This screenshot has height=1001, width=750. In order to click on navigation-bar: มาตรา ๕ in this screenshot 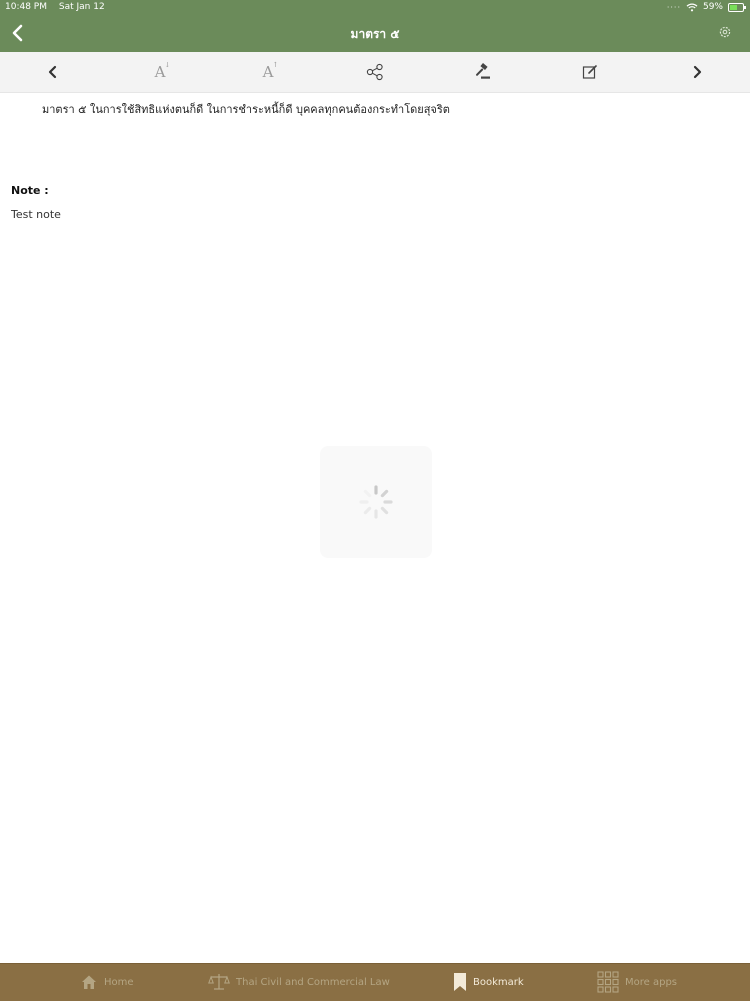, I will do `click(375, 34)`.